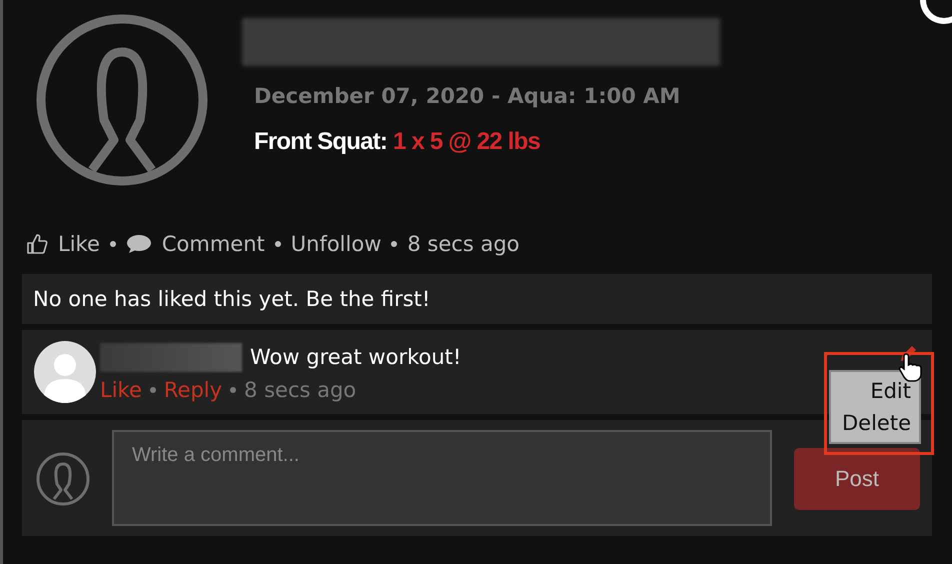 This screenshot has width=952, height=564. What do you see at coordinates (911, 367) in the screenshot?
I see `hand-cursor-icon` at bounding box center [911, 367].